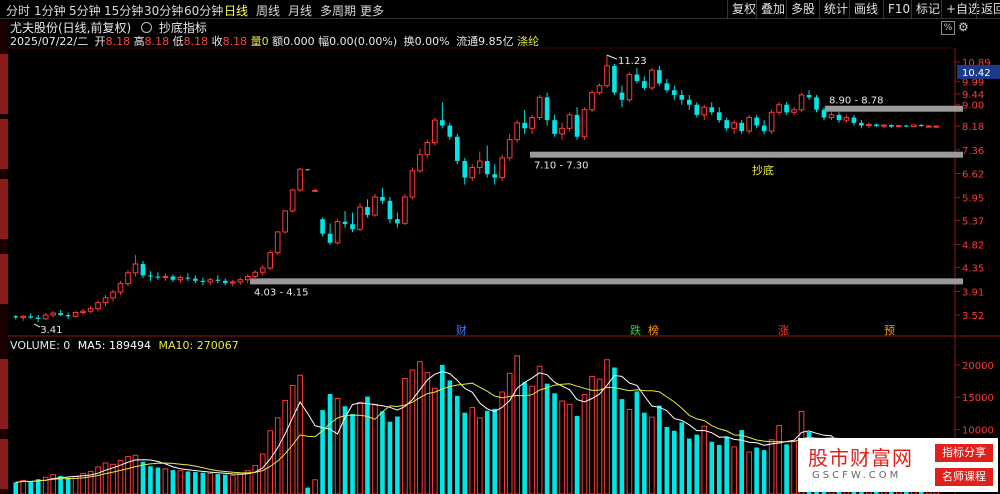 The width and height of the screenshot is (1000, 494). Describe the element at coordinates (461, 330) in the screenshot. I see `event-marker-0: 财` at that location.